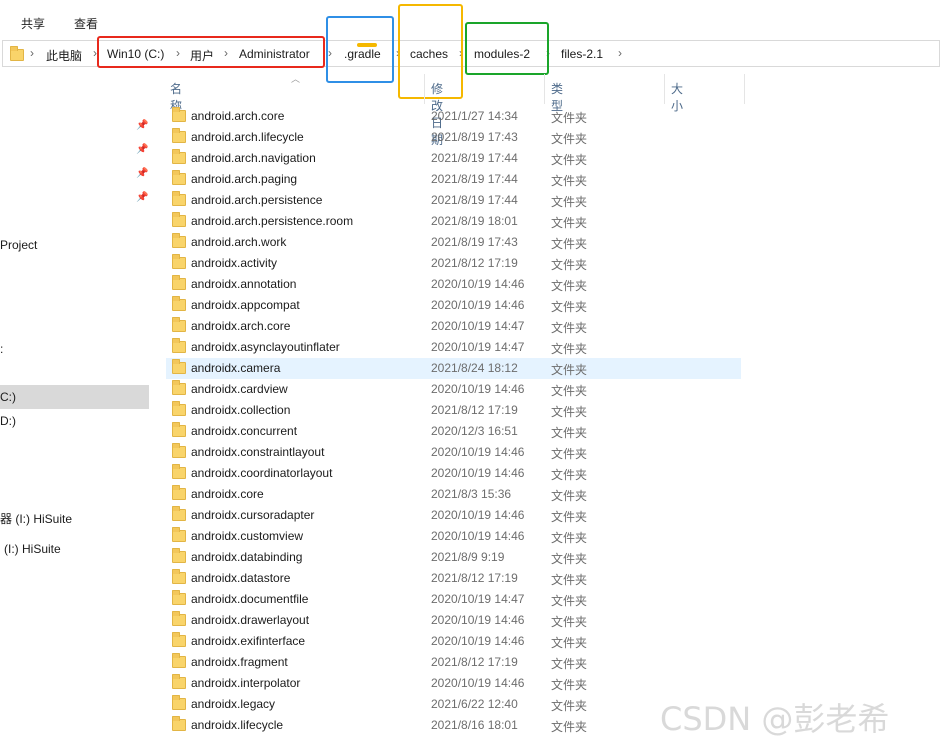  What do you see at coordinates (244, 431) in the screenshot?
I see `file-name: androidx.concurrent` at bounding box center [244, 431].